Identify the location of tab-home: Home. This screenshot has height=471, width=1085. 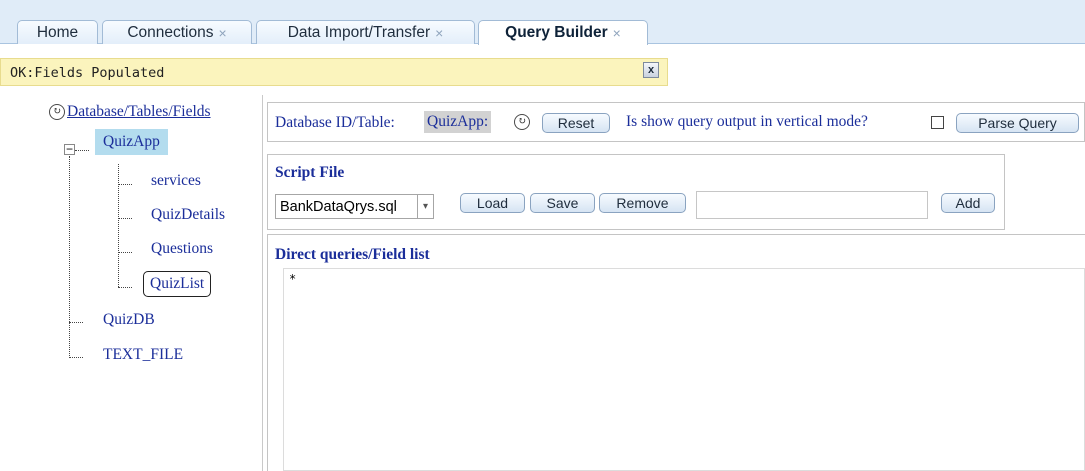
(57, 32).